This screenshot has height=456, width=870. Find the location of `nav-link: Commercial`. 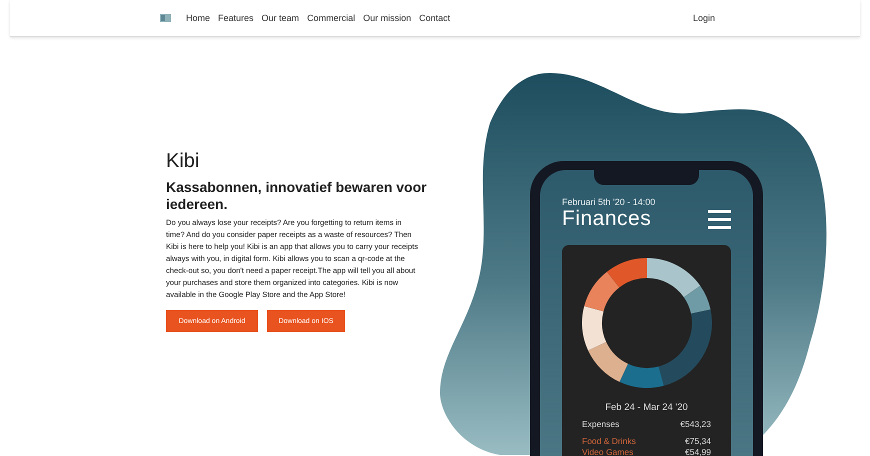

nav-link: Commercial is located at coordinates (331, 18).